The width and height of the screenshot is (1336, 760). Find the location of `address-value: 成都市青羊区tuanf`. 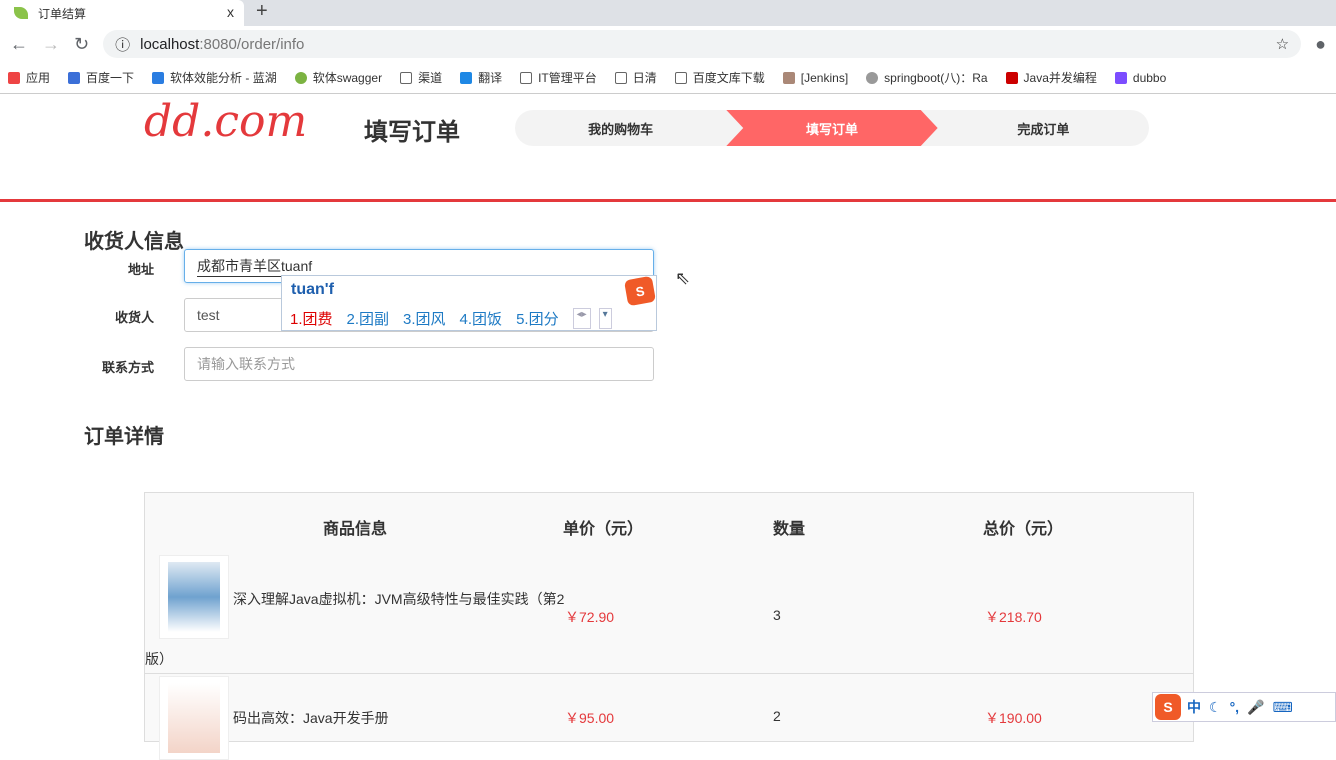

address-value: 成都市青羊区tuanf is located at coordinates (255, 266).